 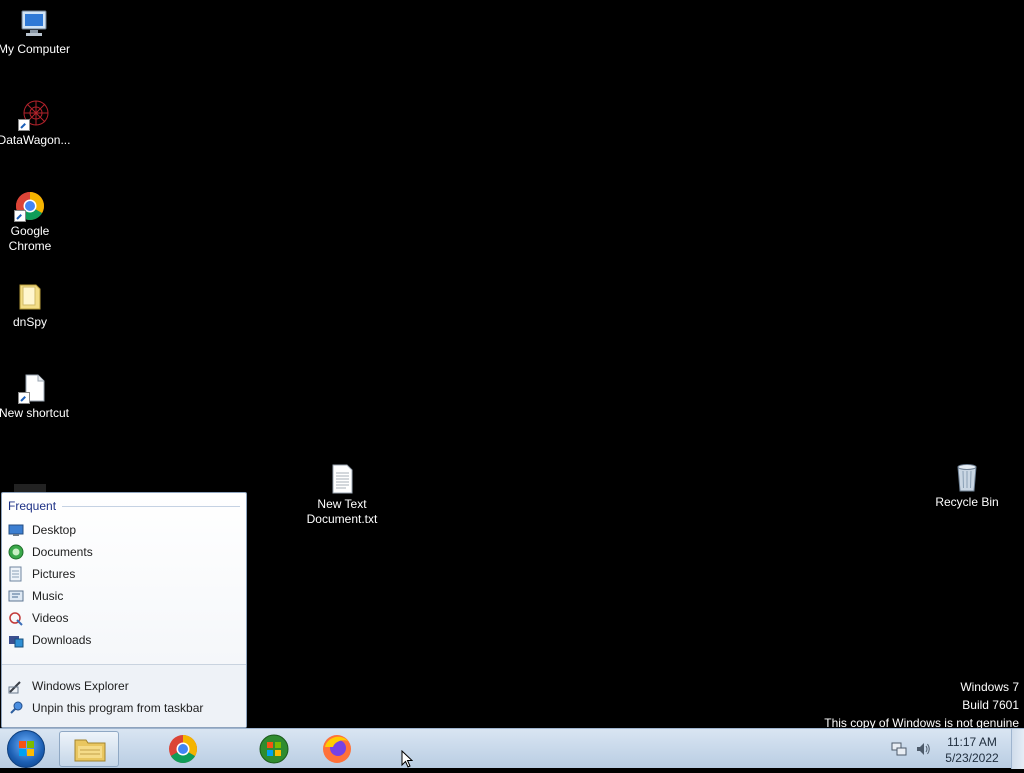 I want to click on jump-list-item-label: Videos, so click(x=50, y=618).